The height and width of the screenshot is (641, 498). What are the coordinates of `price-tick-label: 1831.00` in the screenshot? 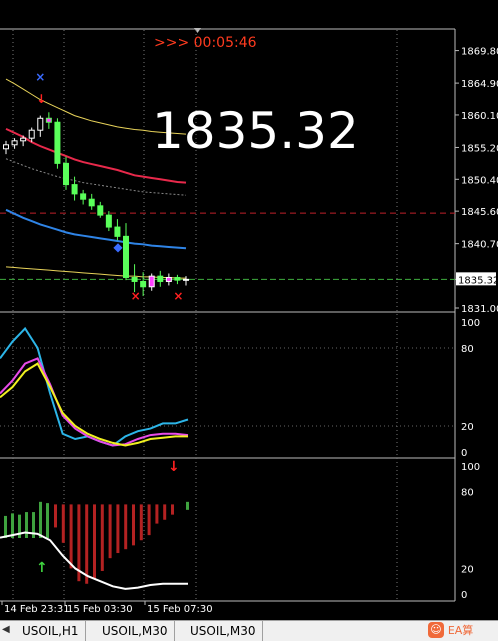 It's located at (479, 309).